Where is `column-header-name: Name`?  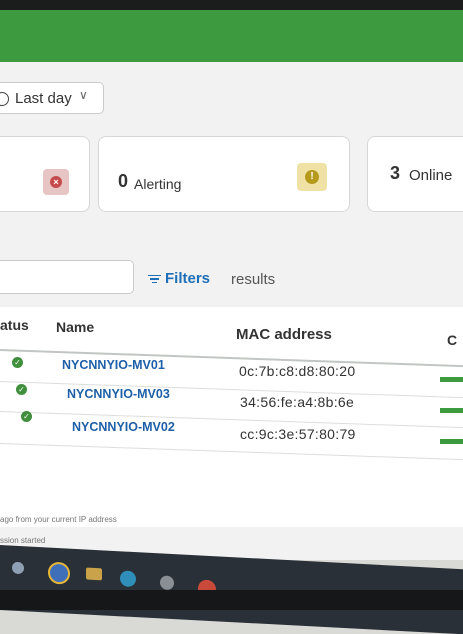
column-header-name: Name is located at coordinates (75, 327).